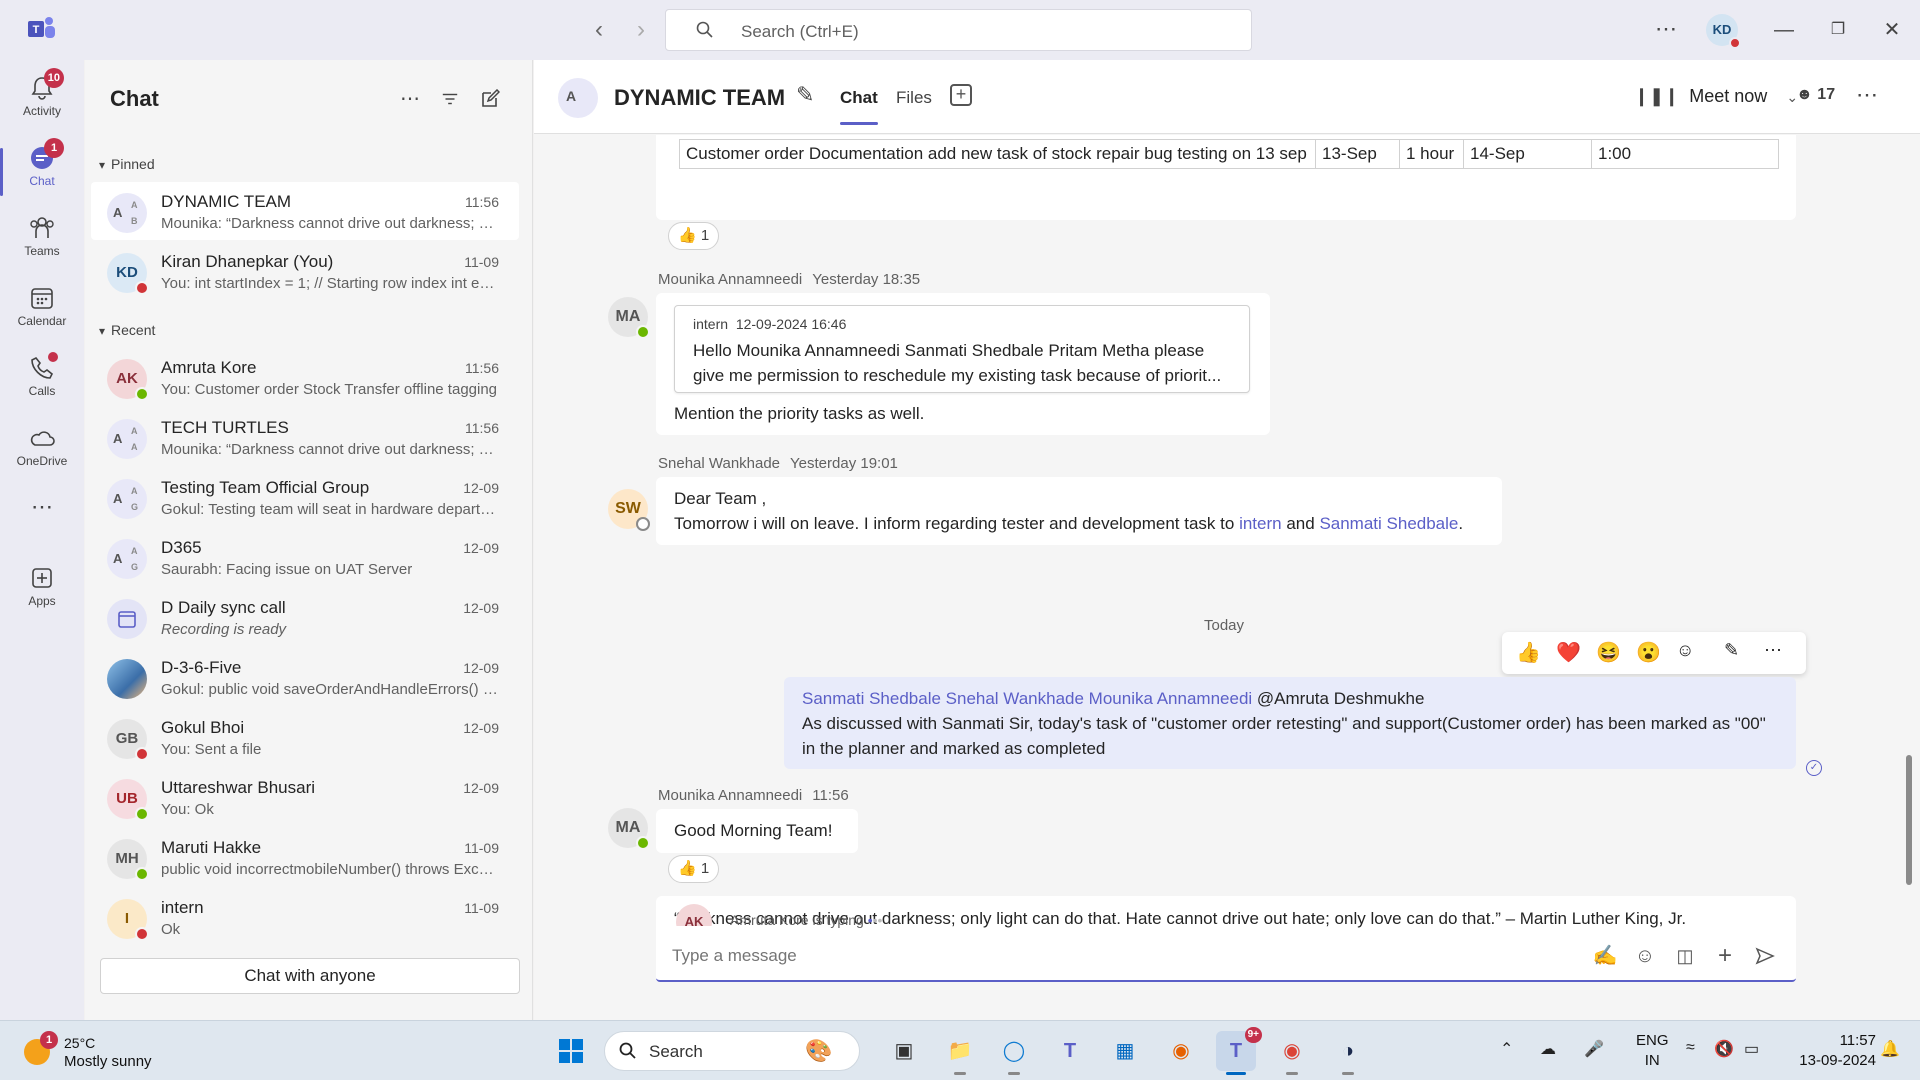  Describe the element at coordinates (1260, 523) in the screenshot. I see `mention-link: intern` at that location.